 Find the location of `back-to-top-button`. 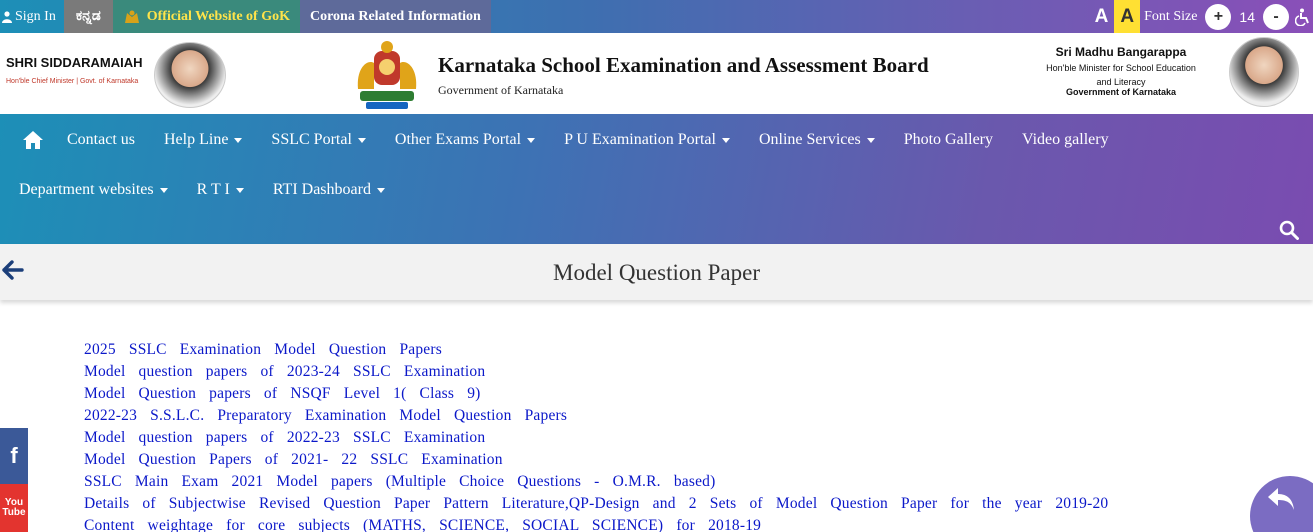

back-to-top-button is located at coordinates (1281, 504).